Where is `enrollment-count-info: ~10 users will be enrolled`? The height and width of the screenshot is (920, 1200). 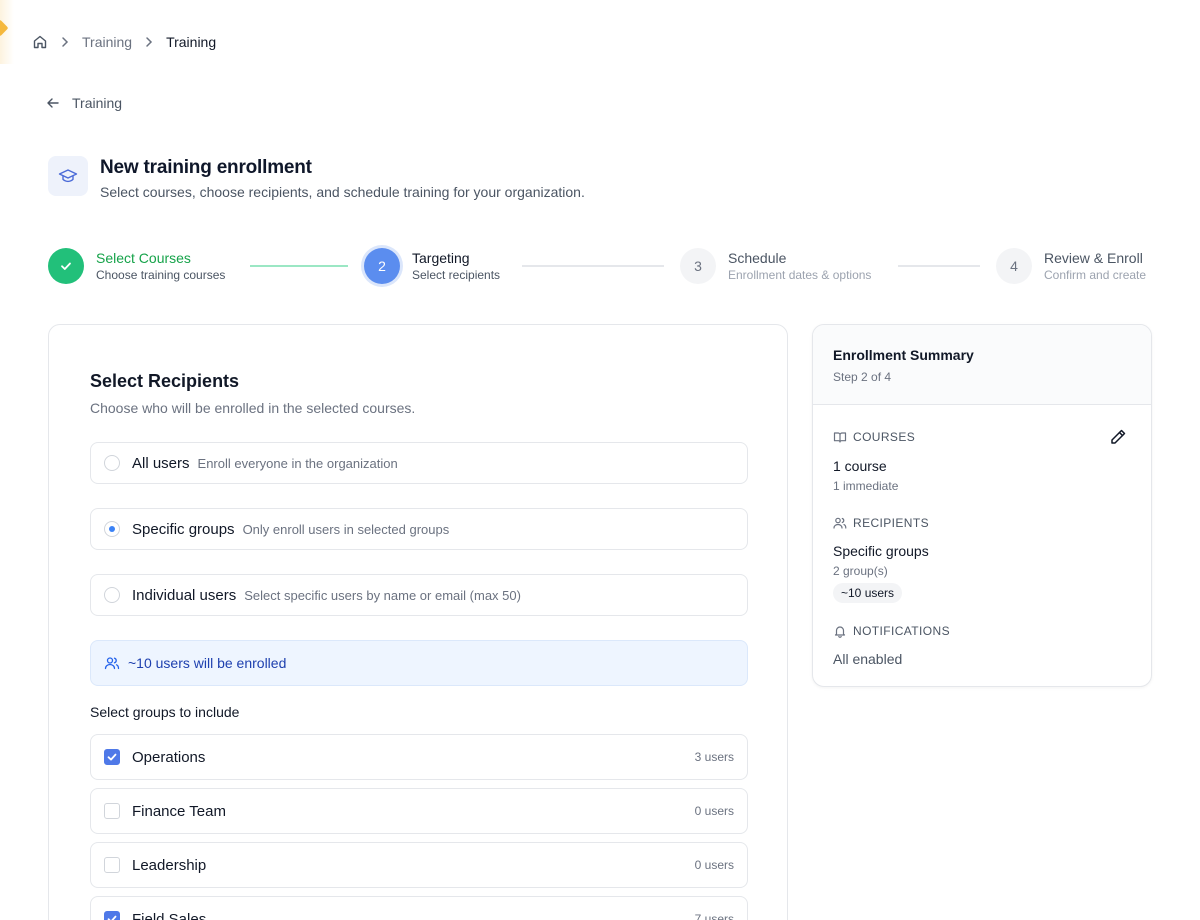
enrollment-count-info: ~10 users will be enrolled is located at coordinates (419, 663).